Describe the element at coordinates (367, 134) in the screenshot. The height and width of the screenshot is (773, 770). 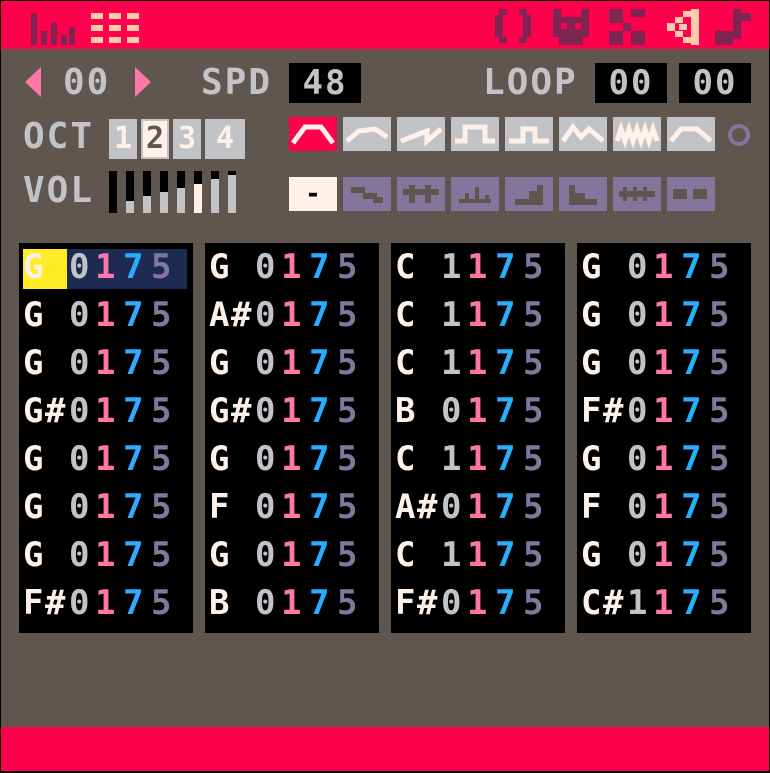
I see `tilted-saw-wave-icon` at that location.